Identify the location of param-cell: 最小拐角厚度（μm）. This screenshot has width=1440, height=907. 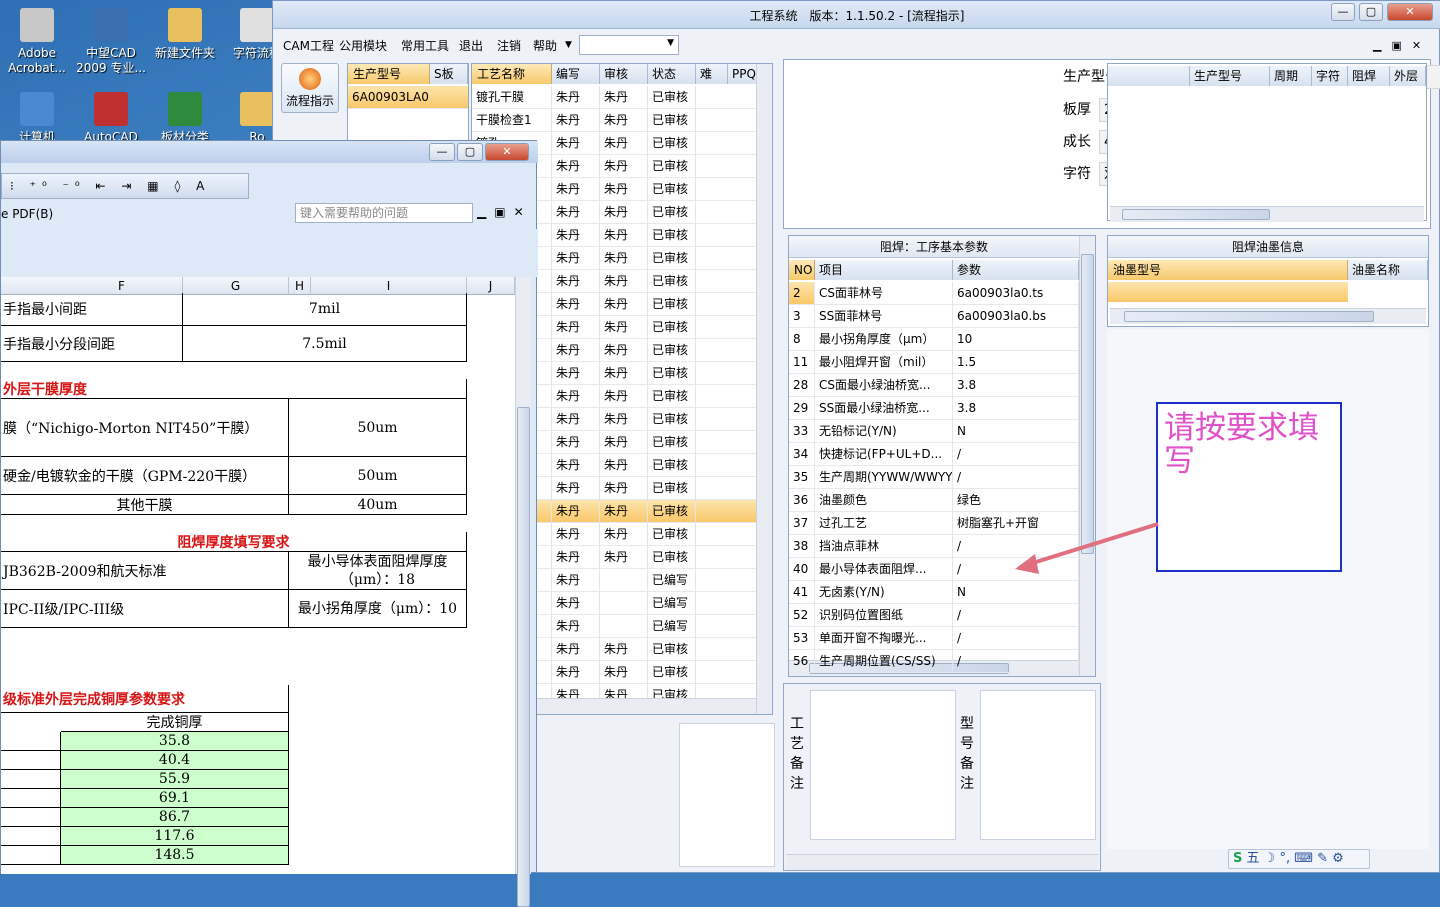
(884, 339).